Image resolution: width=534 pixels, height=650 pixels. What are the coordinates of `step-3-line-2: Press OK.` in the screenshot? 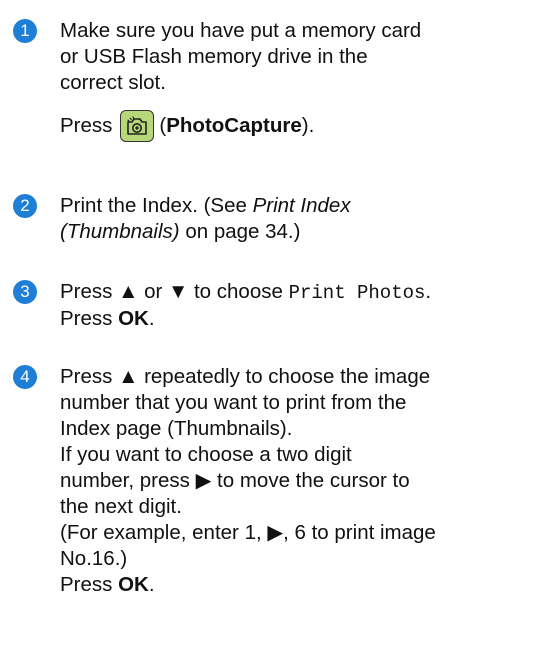 It's located at (295, 319).